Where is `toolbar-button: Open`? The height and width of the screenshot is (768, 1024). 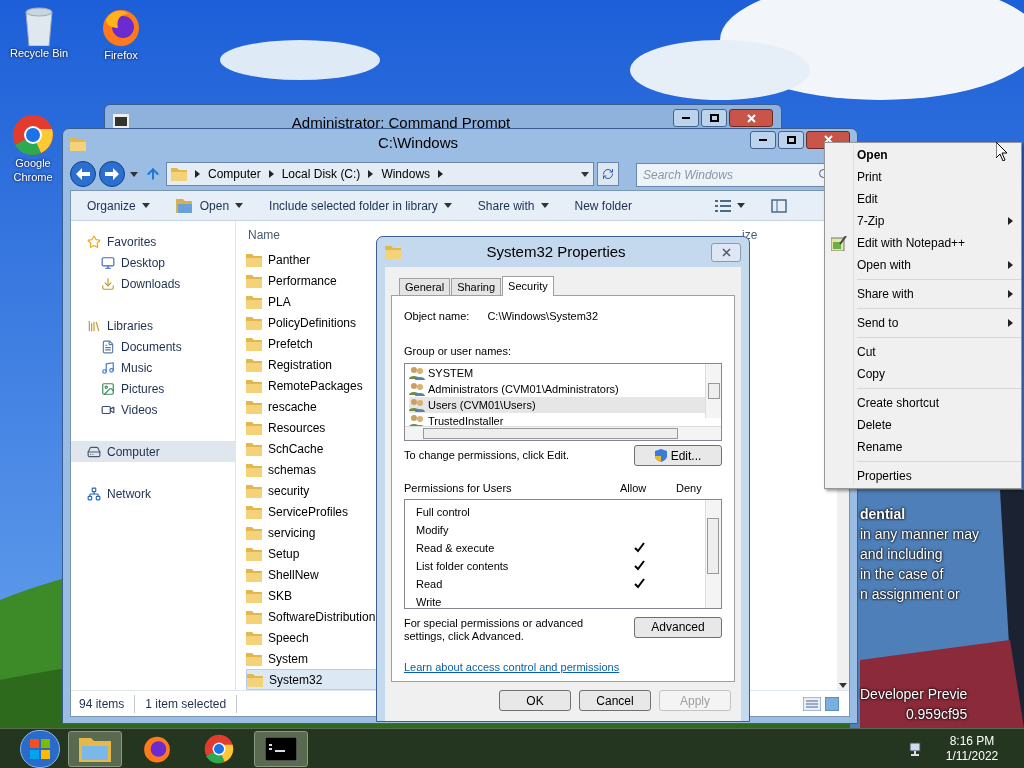 toolbar-button: Open is located at coordinates (209, 205).